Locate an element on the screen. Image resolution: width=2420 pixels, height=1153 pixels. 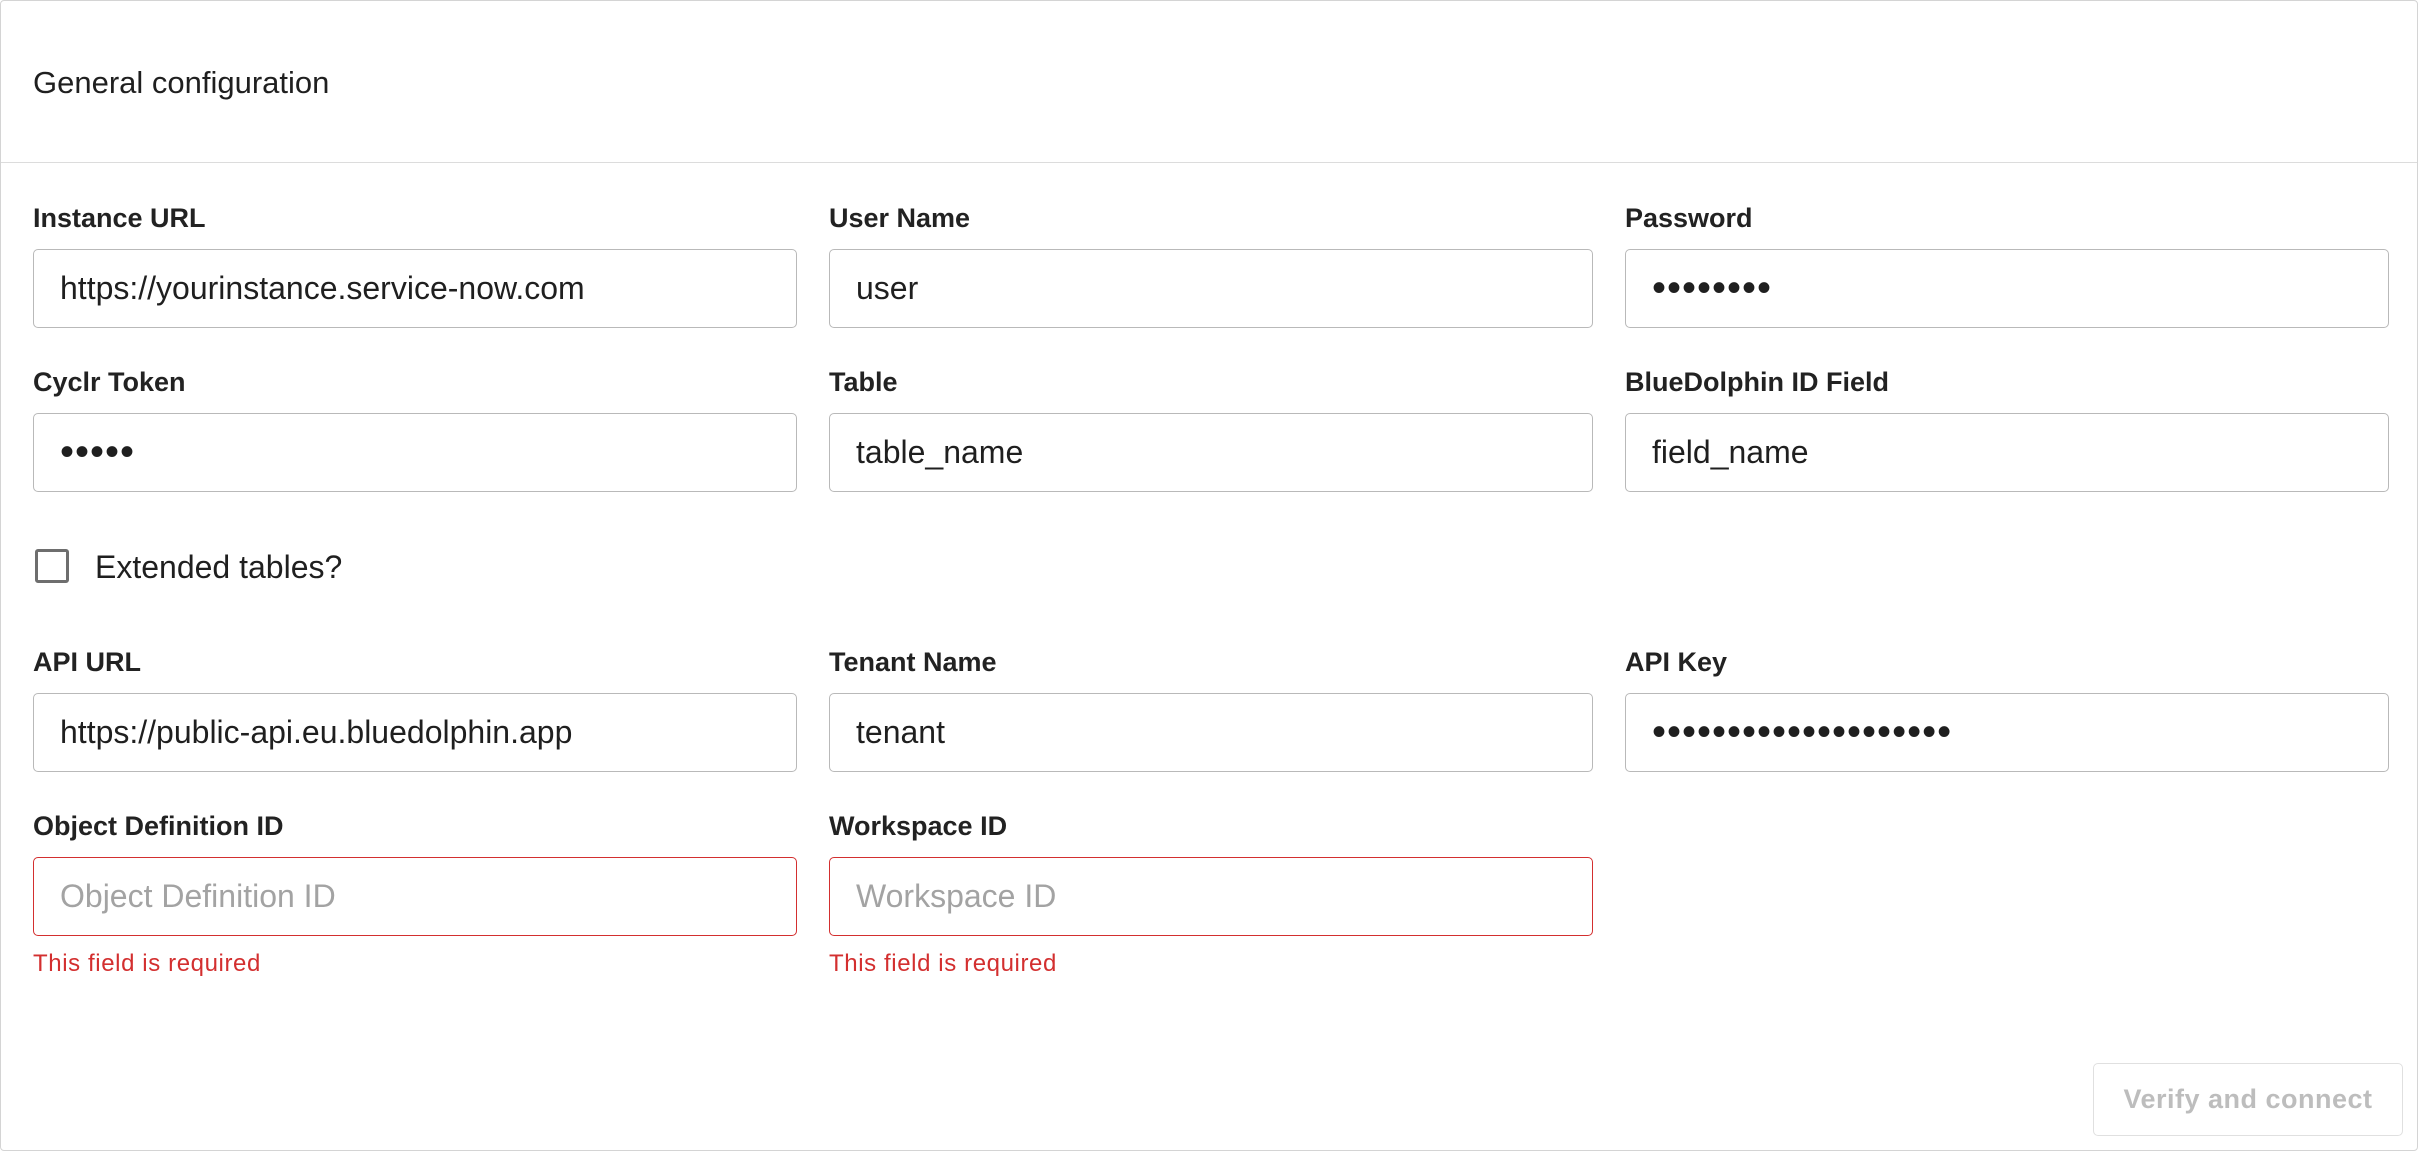
api-key-label: API Key is located at coordinates (1676, 662).